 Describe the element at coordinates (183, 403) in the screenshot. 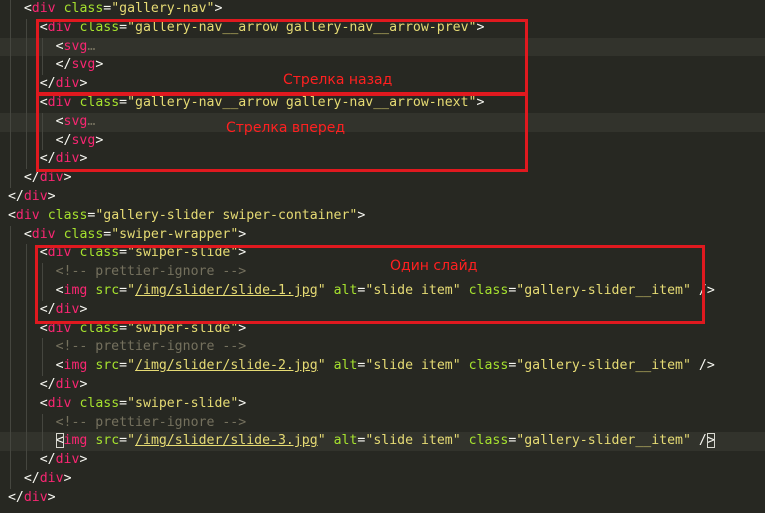

I see `code-token: "swiper-slide"` at that location.